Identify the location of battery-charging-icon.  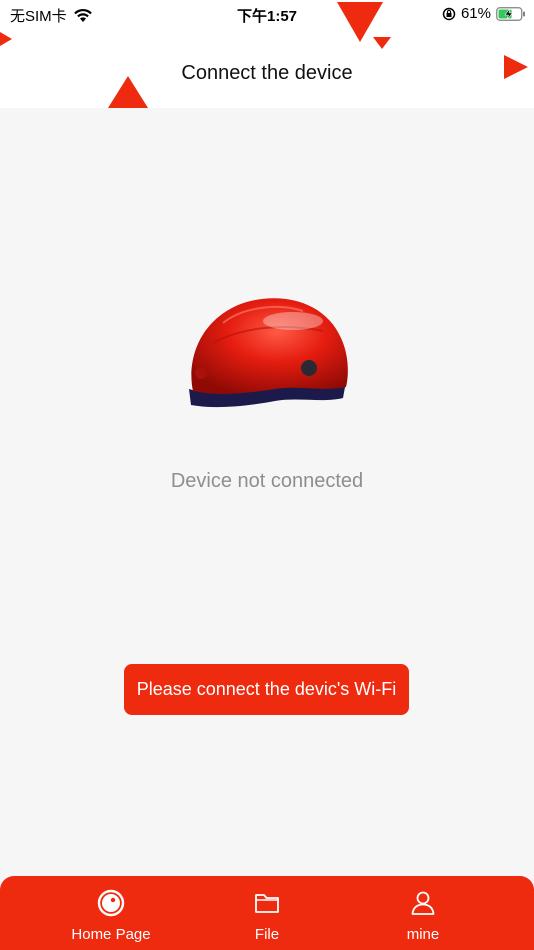
(510, 13).